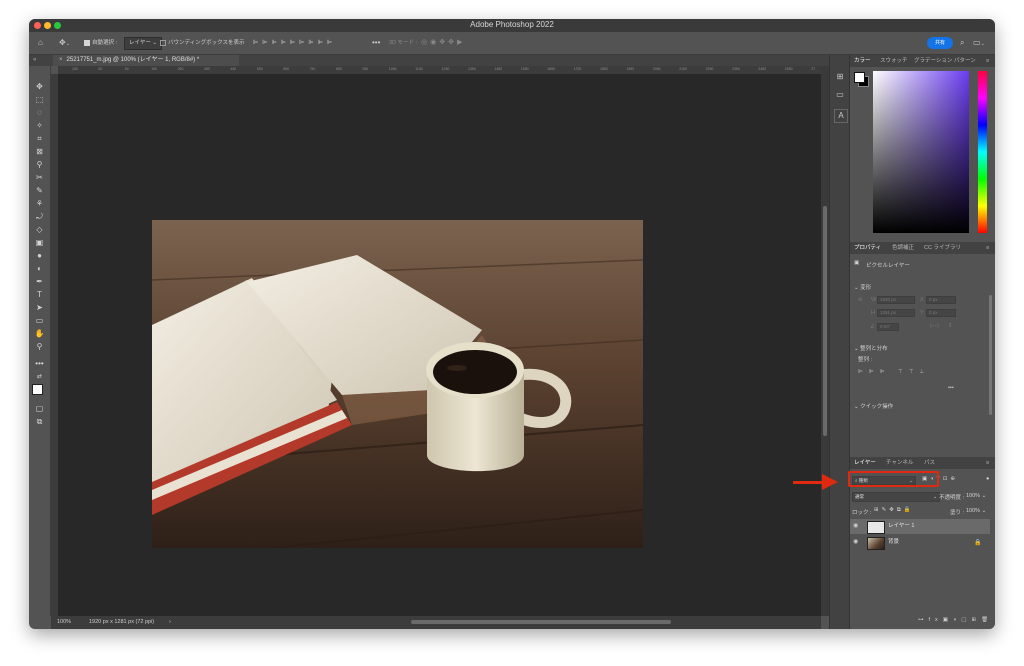 This screenshot has width=1024, height=666. I want to click on home-icon: ⌂, so click(40, 43).